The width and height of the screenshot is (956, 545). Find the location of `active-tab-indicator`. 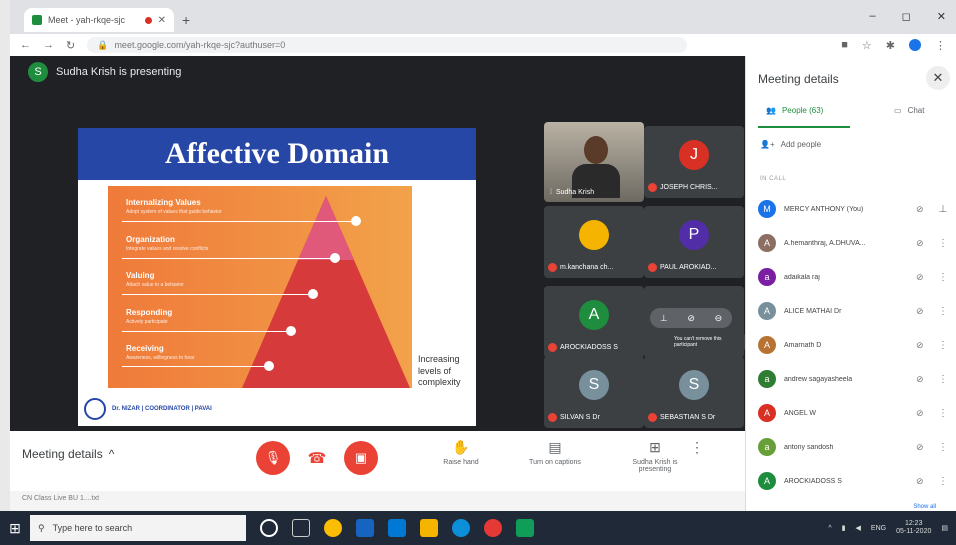

active-tab-indicator is located at coordinates (804, 127).